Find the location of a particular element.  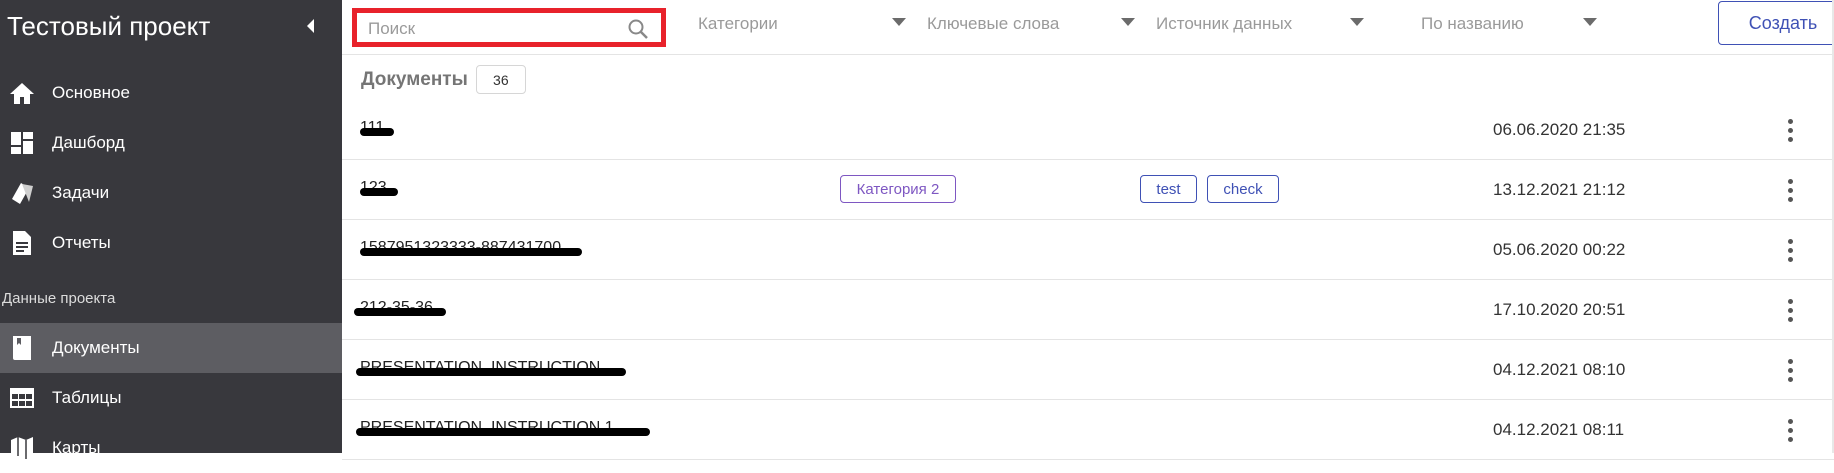

list-item: 212-35-36 17.10.2020 20:51 is located at coordinates (1088, 310).